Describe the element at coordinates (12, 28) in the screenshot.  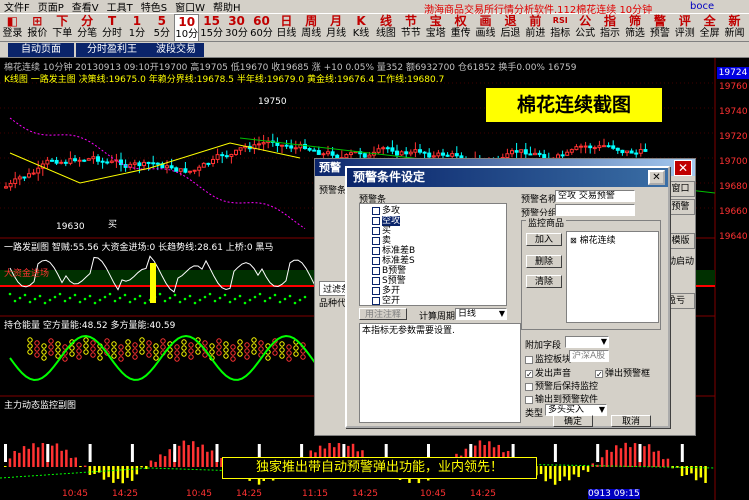
I see `toolbar-button: ◧ 登录` at that location.